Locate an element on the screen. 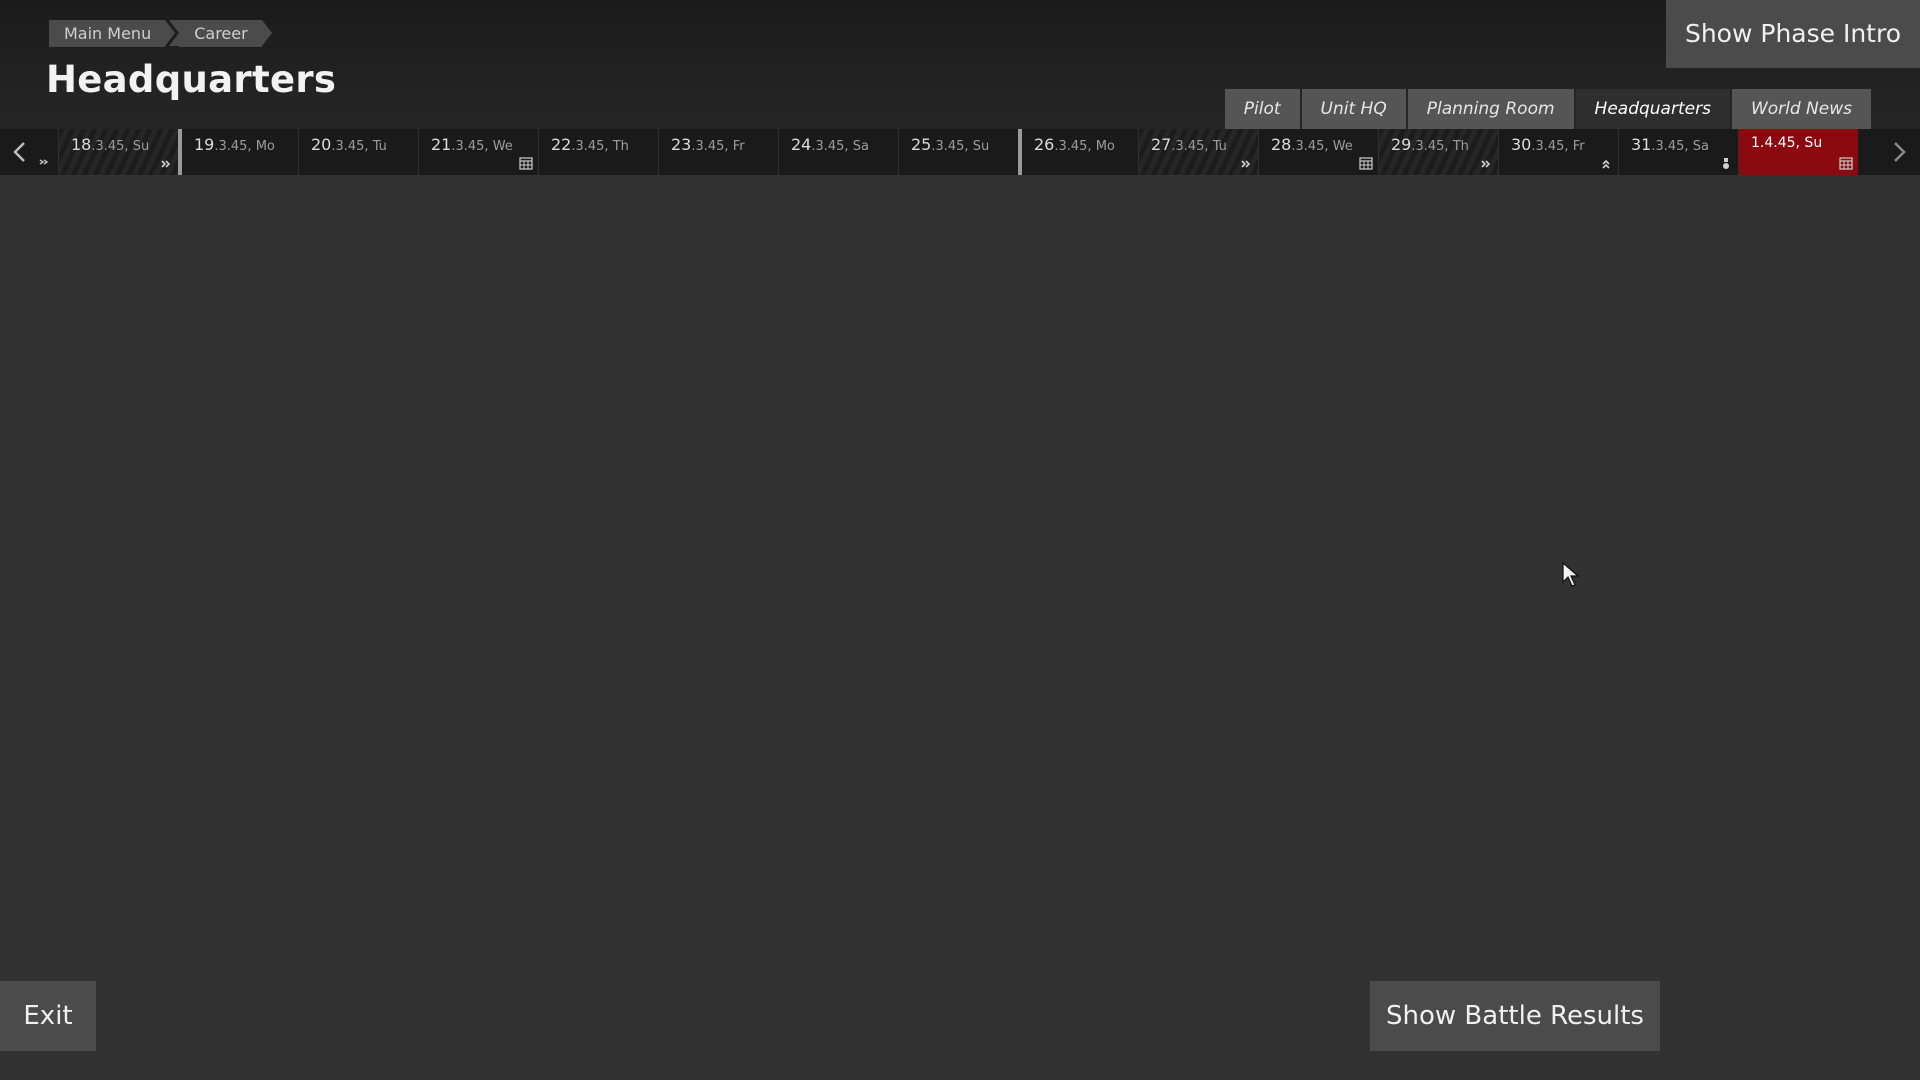  timeline-day-number: 18 is located at coordinates (81, 144).